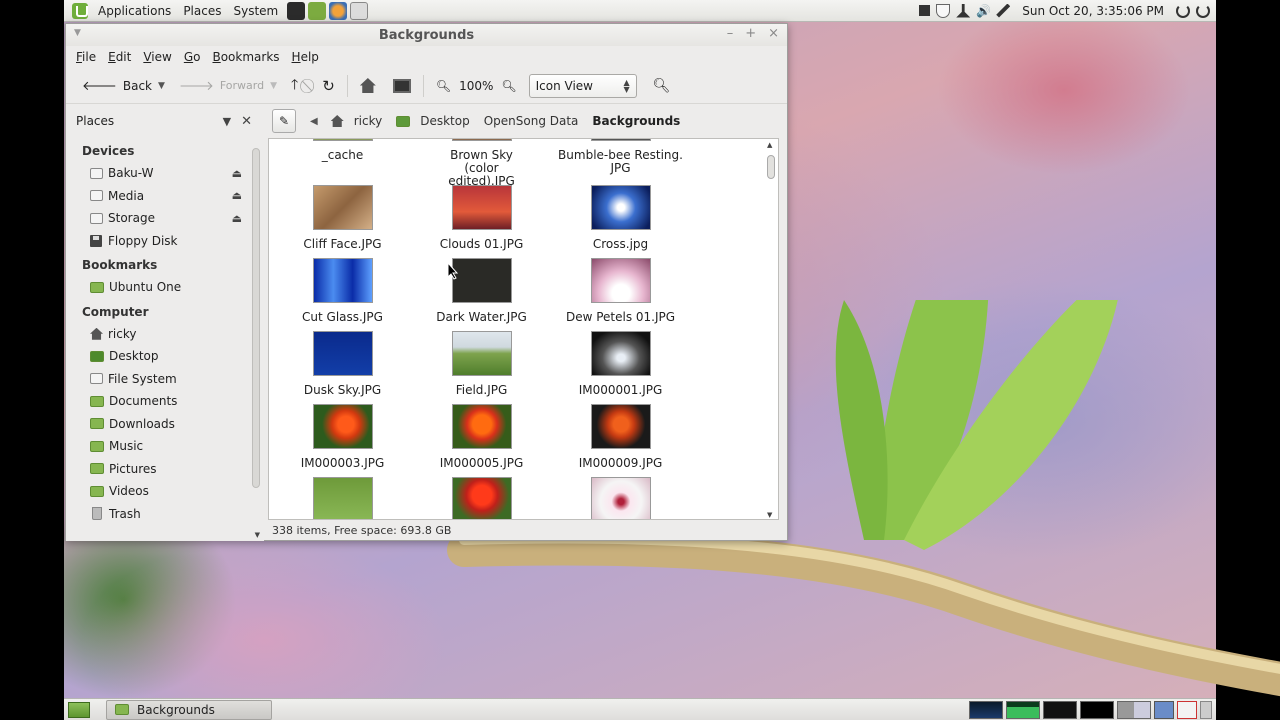 The image size is (1280, 720). What do you see at coordinates (227, 121) in the screenshot?
I see `sidebar-mode-chevron-icon: ▼` at bounding box center [227, 121].